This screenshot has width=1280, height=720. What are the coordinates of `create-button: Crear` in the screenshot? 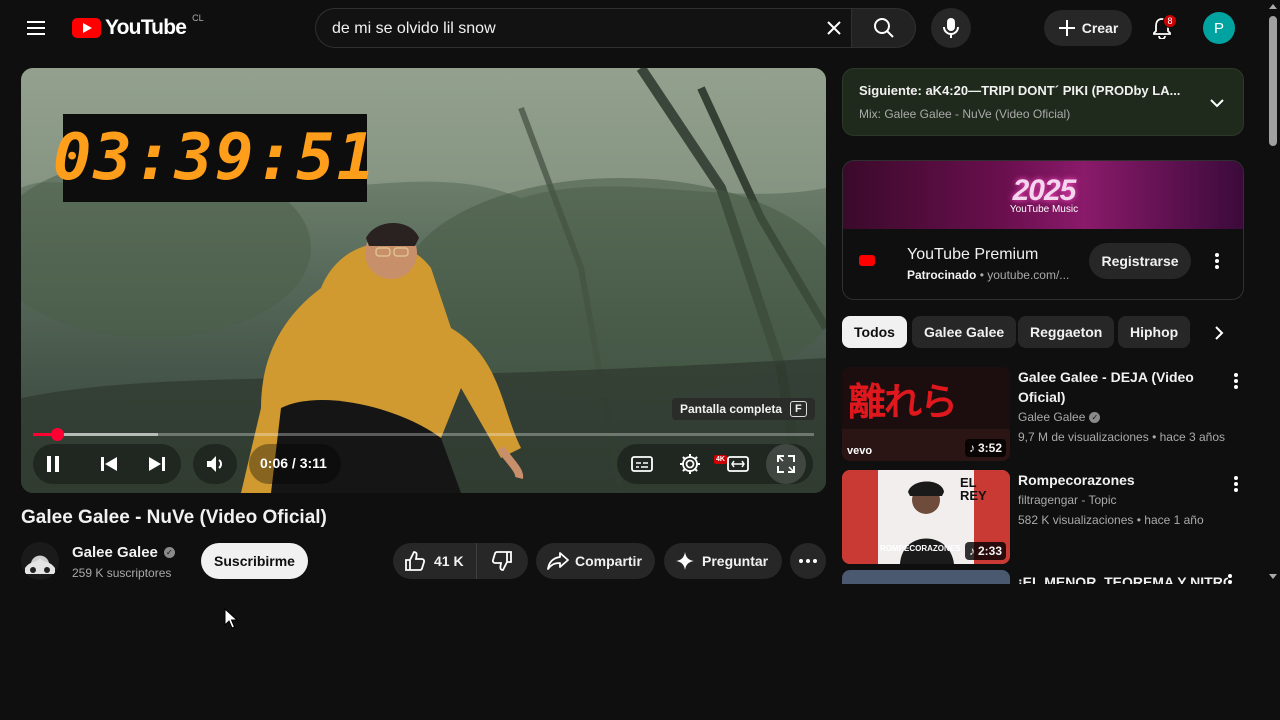 It's located at (1088, 28).